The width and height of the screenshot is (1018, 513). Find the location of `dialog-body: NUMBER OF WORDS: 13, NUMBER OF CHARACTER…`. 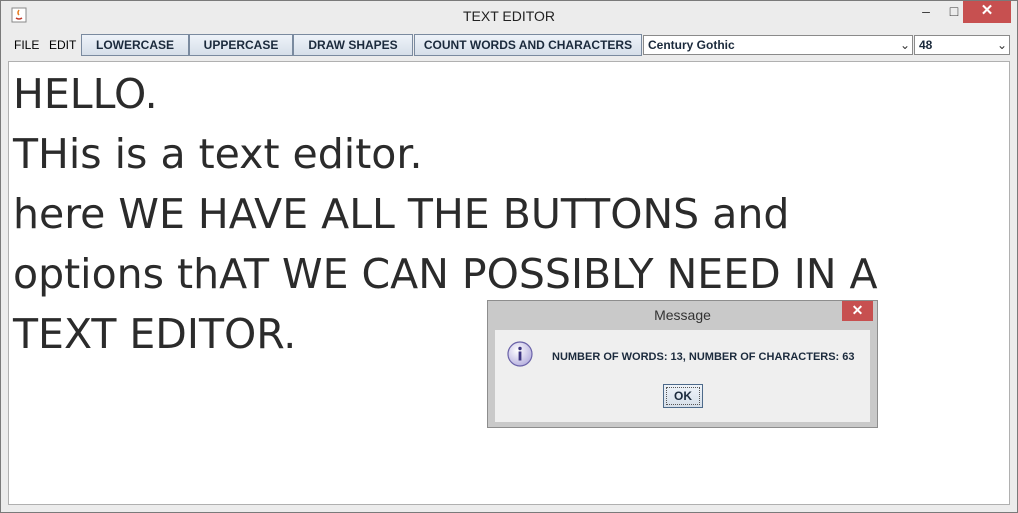

dialog-body: NUMBER OF WORDS: 13, NUMBER OF CHARACTER… is located at coordinates (682, 376).